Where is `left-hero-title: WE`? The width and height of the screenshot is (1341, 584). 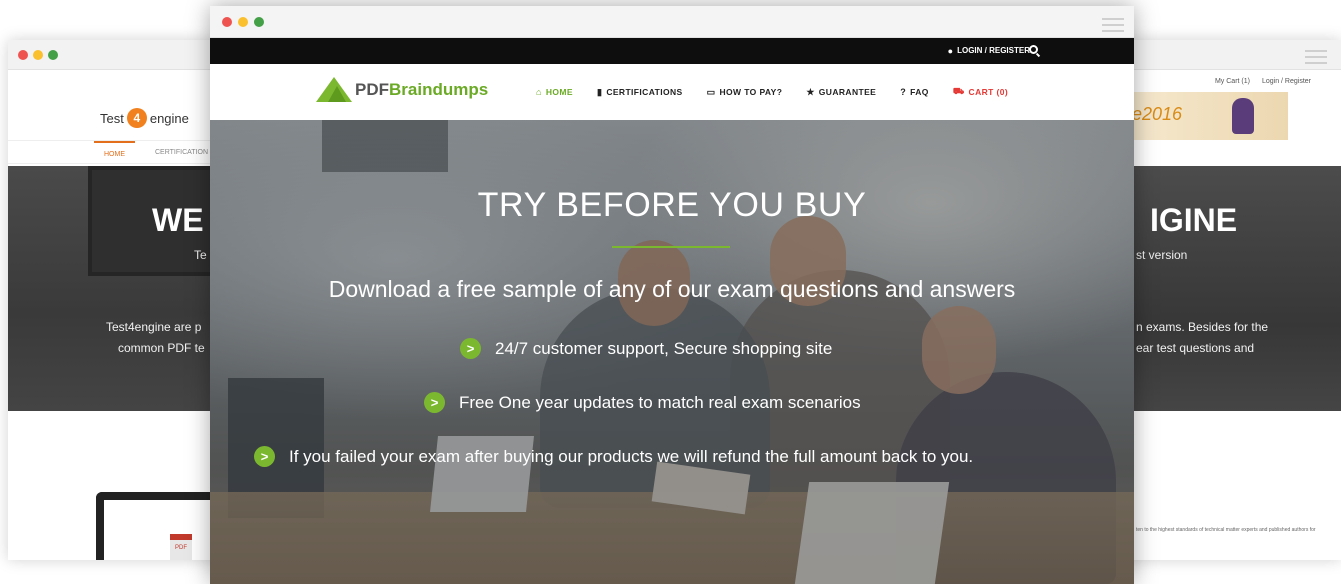 left-hero-title: WE is located at coordinates (178, 220).